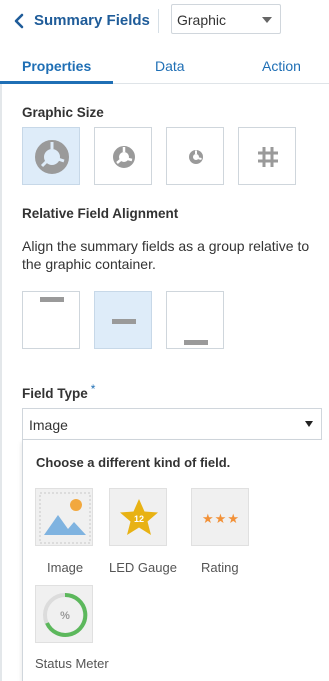 Image resolution: width=329 pixels, height=681 pixels. What do you see at coordinates (55, 393) in the screenshot?
I see `field-type-label-text: Field Type` at bounding box center [55, 393].